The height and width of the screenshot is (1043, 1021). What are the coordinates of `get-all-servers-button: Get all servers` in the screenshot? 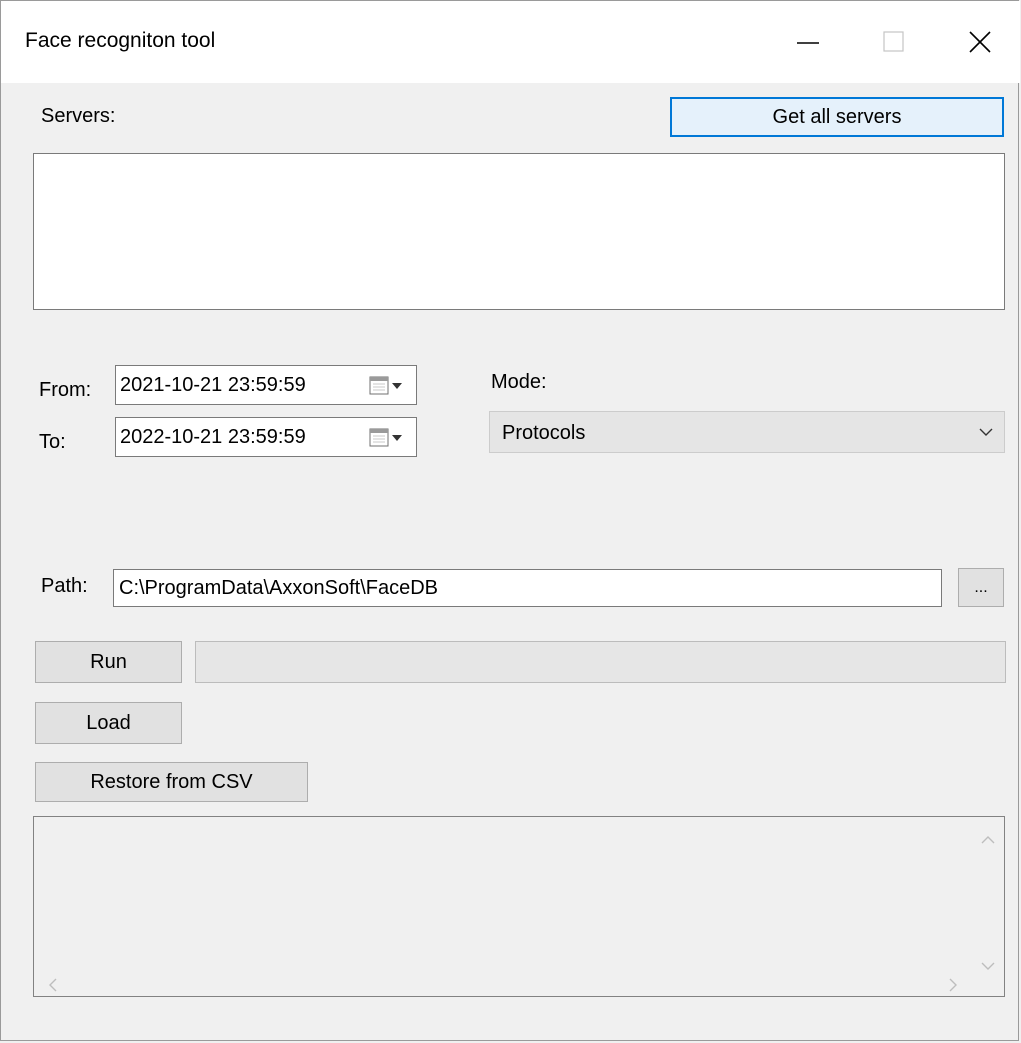 It's located at (837, 117).